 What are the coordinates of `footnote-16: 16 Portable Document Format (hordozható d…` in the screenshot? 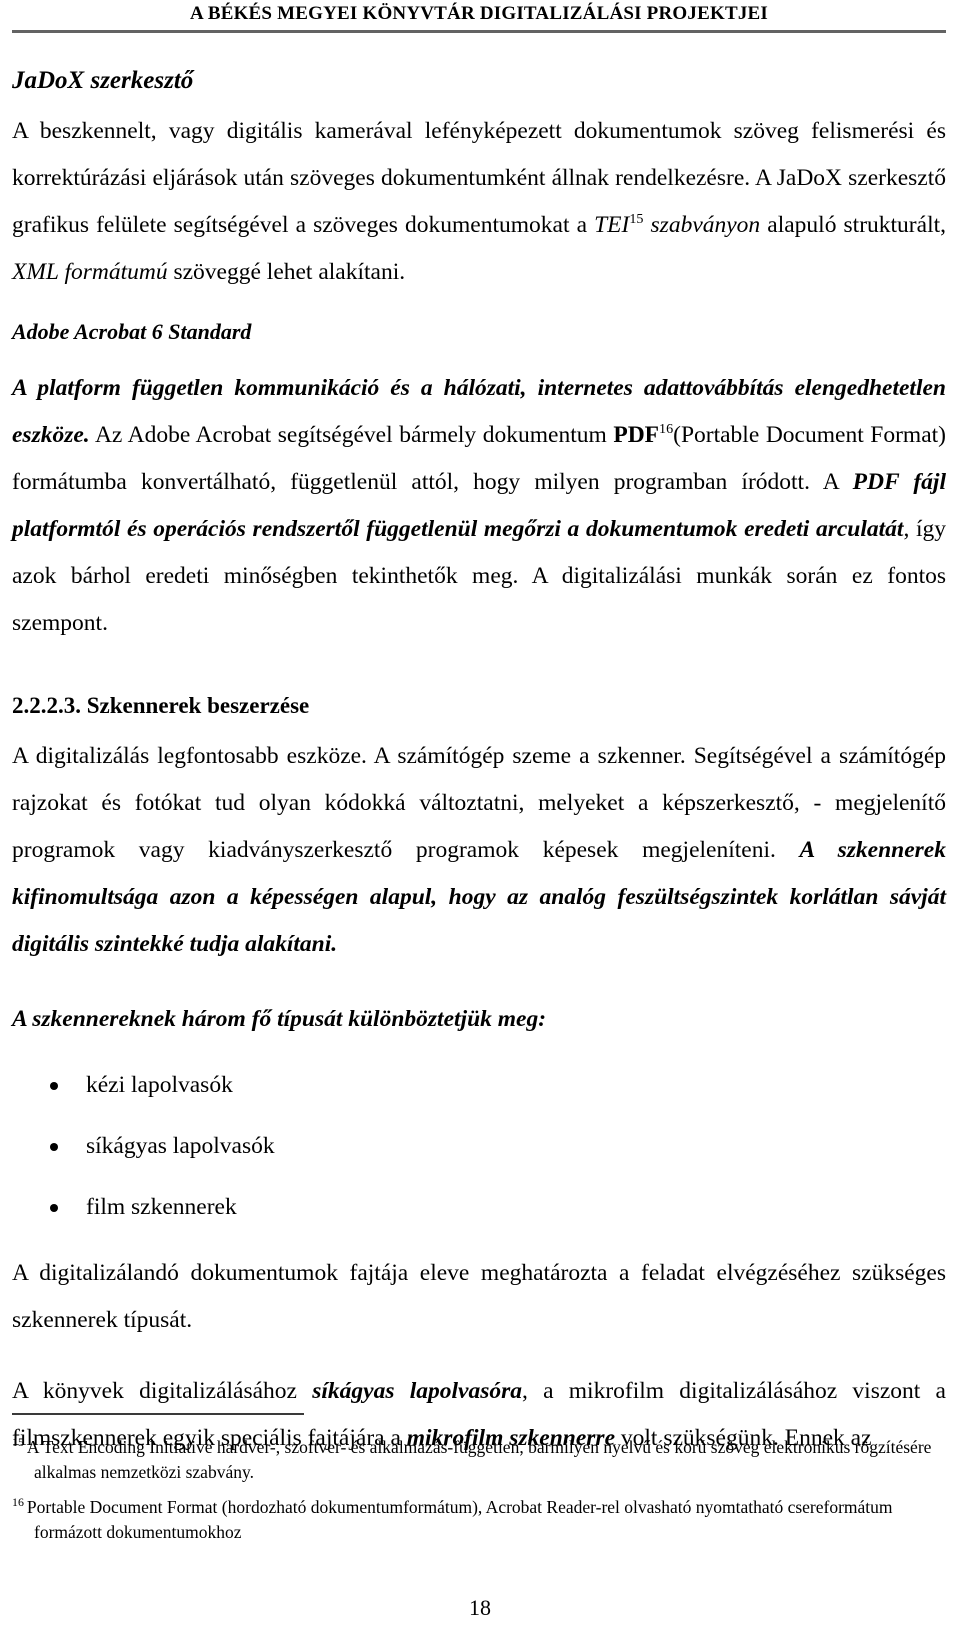 It's located at (479, 1520).